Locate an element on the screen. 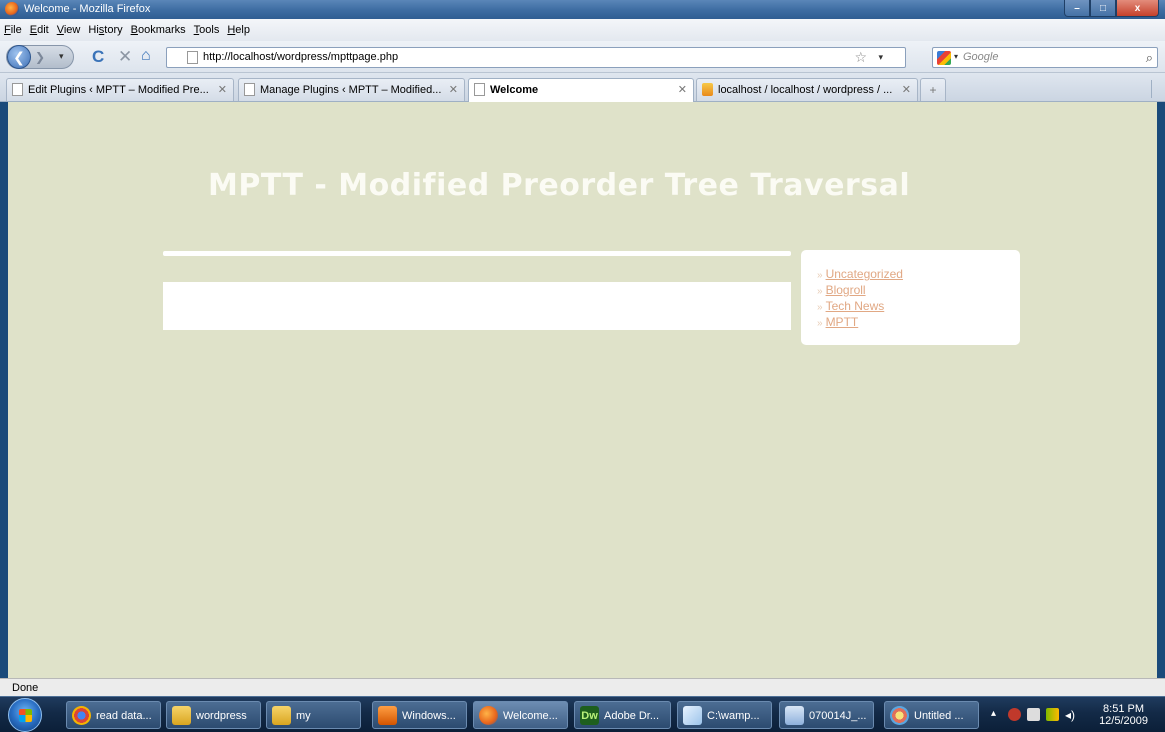  category-link-uncategorized: Uncategorized is located at coordinates (864, 274).